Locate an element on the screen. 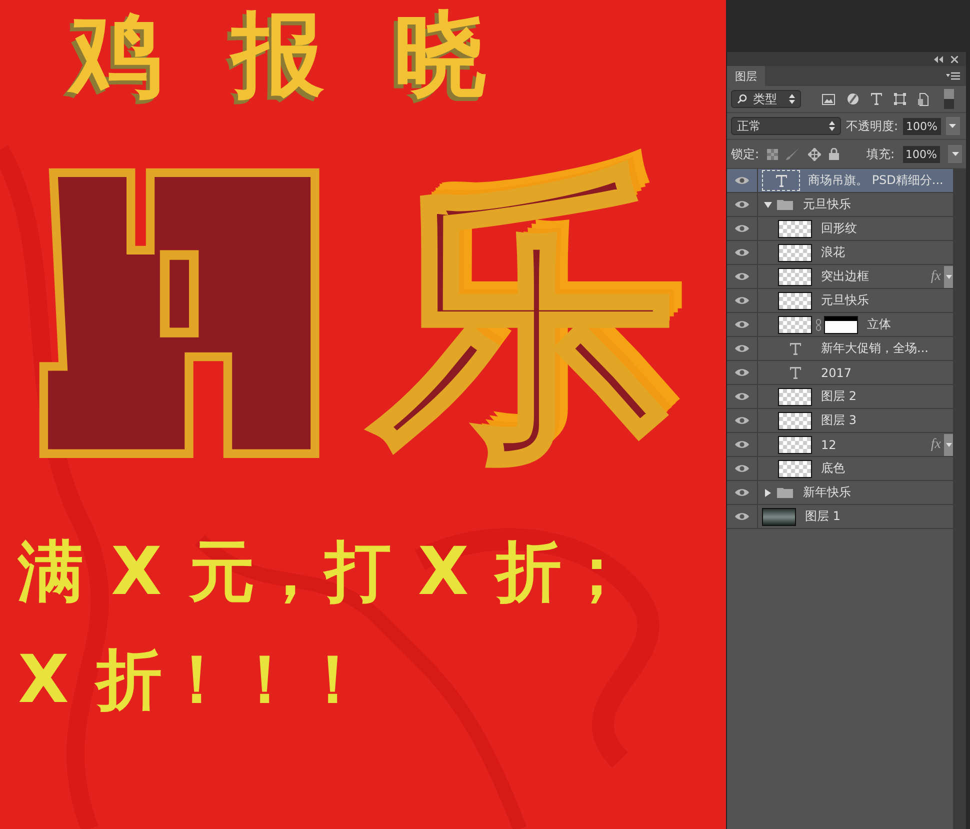 The image size is (970, 829). layer-row: 2017 is located at coordinates (840, 373).